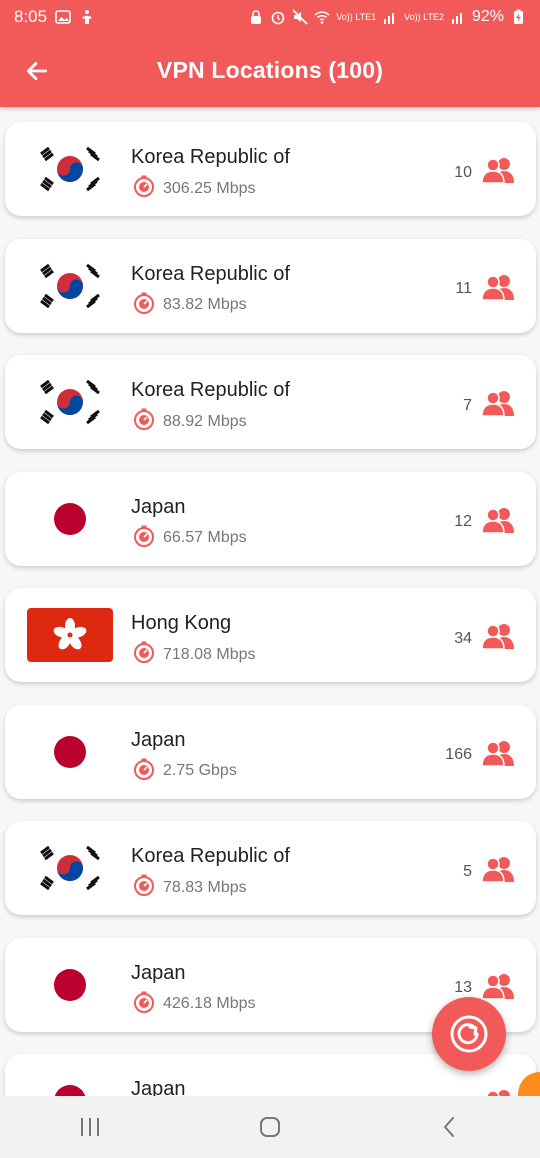 This screenshot has height=1158, width=540. I want to click on users-indicator: 7, so click(489, 405).